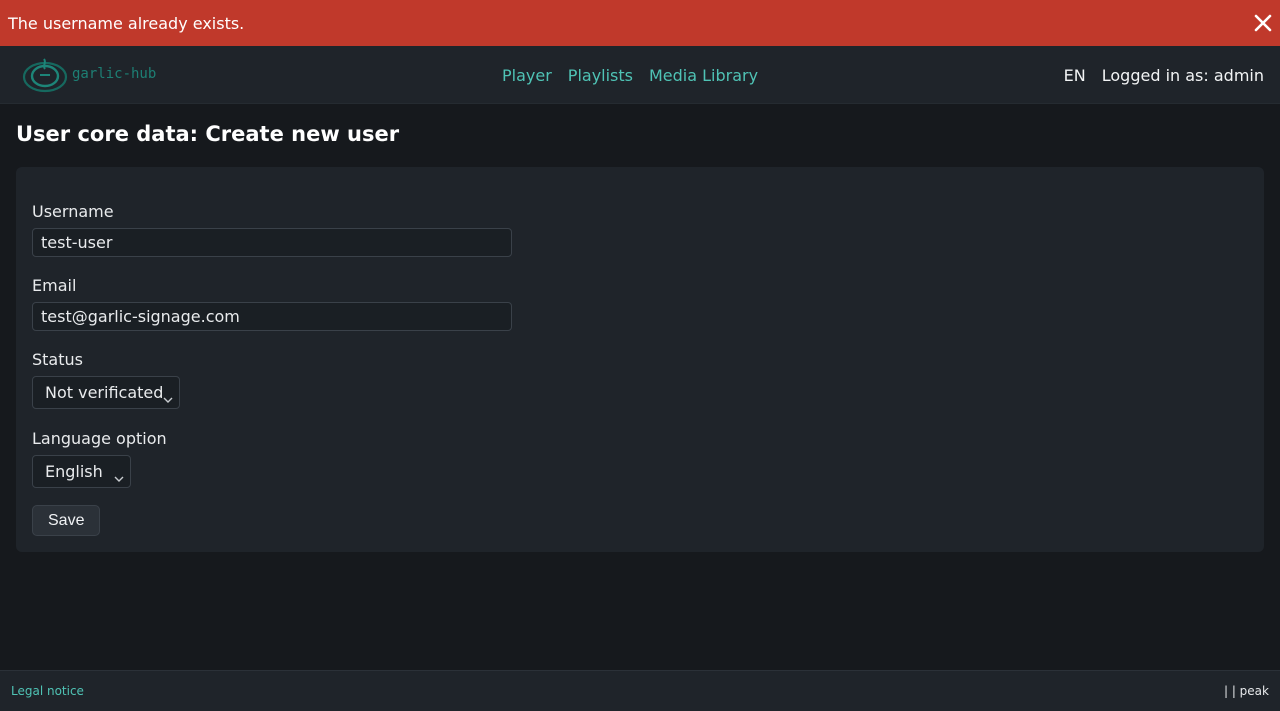 This screenshot has width=1280, height=711. What do you see at coordinates (54, 285) in the screenshot?
I see `email-label: Email` at bounding box center [54, 285].